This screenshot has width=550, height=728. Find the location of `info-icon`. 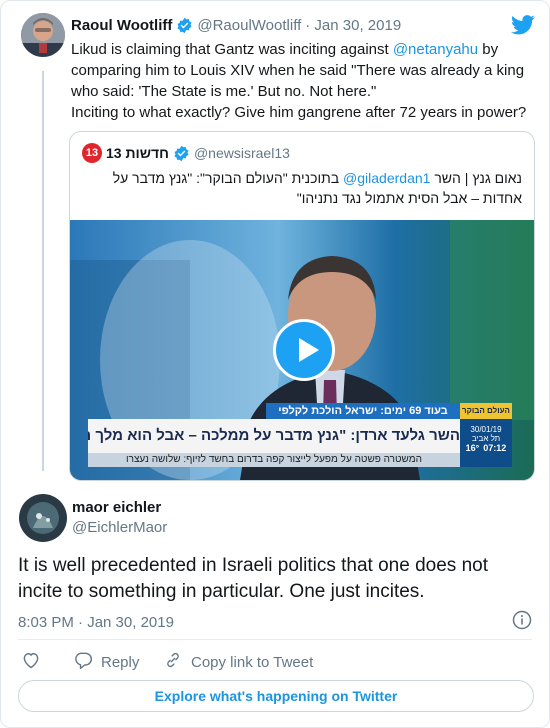

info-icon is located at coordinates (522, 622).